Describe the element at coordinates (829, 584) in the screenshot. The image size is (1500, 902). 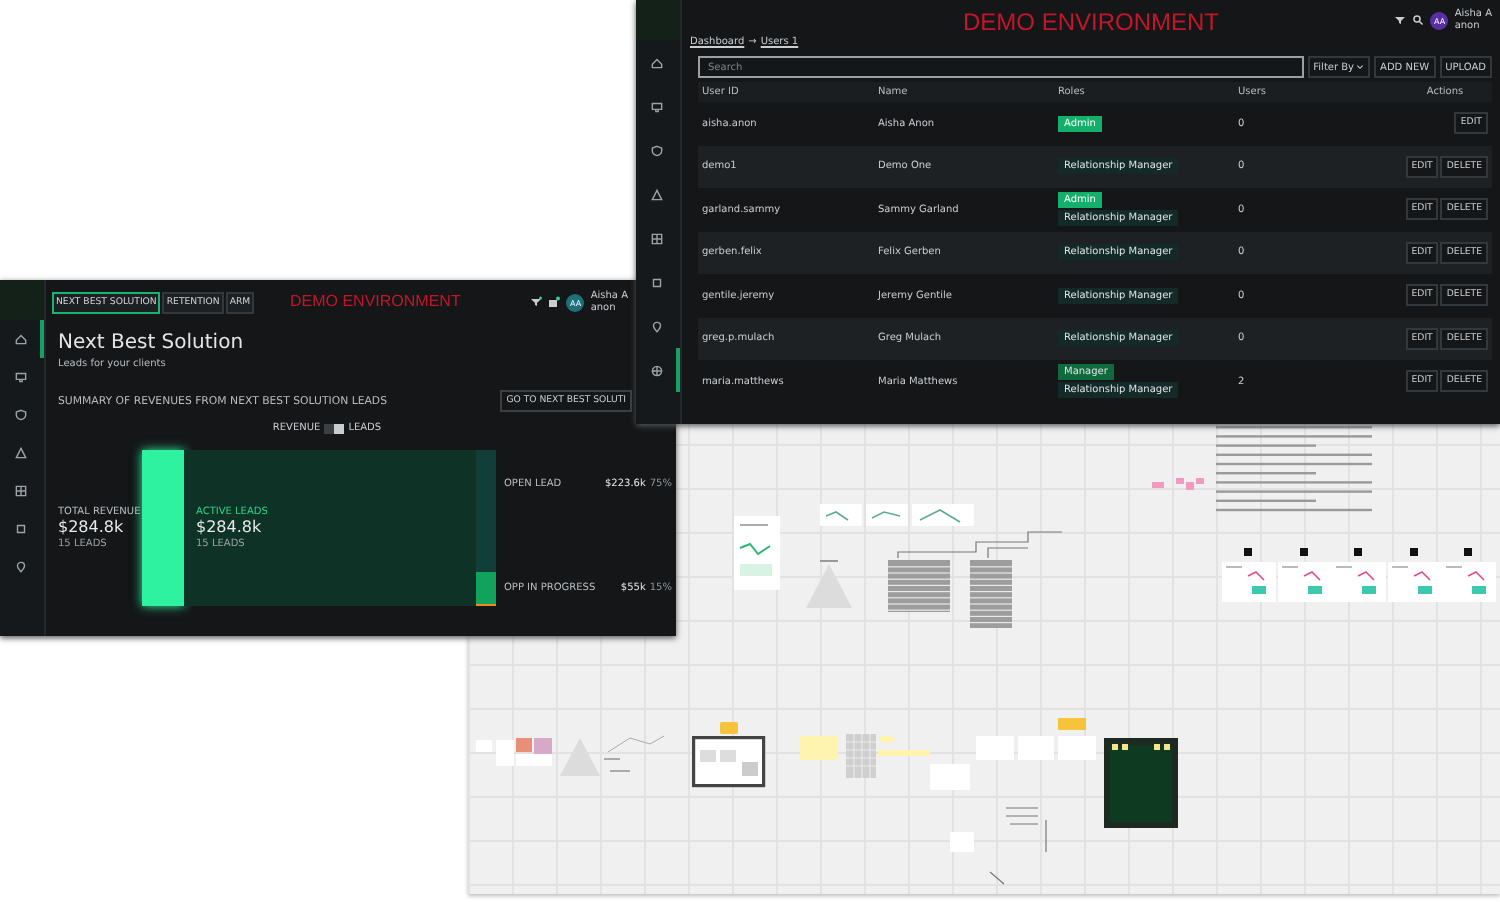
I see `pyramid-drawing` at that location.